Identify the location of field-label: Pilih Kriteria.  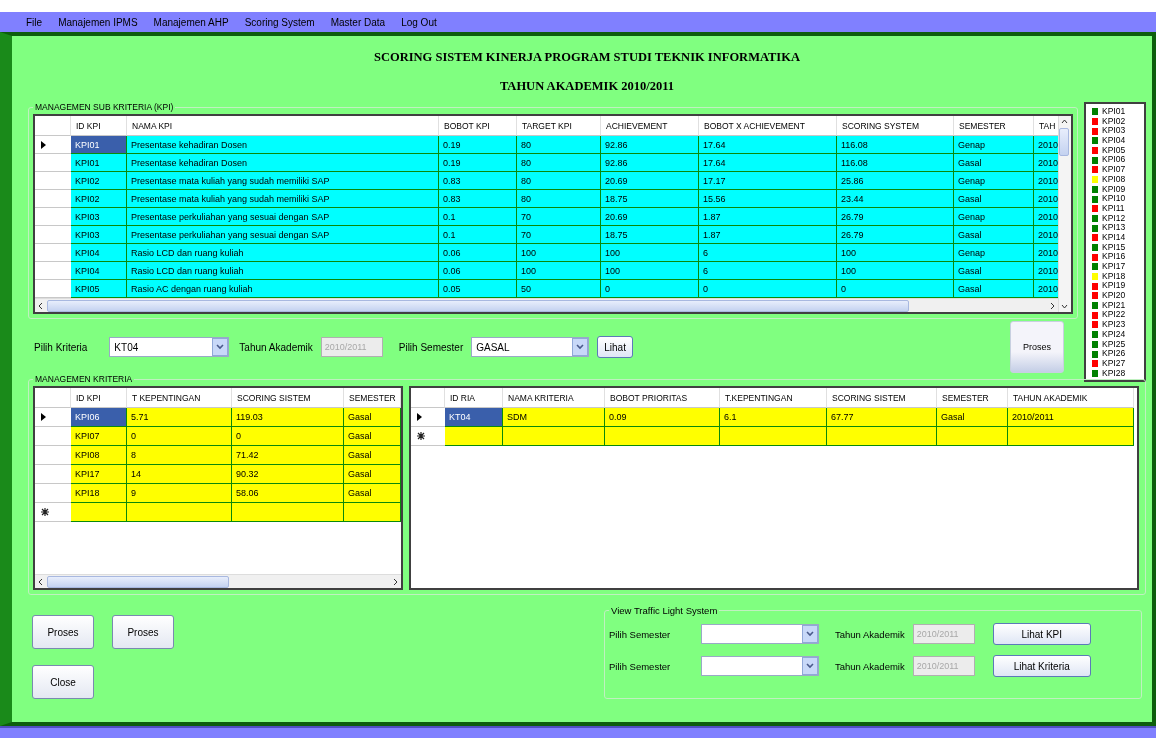
(61, 347).